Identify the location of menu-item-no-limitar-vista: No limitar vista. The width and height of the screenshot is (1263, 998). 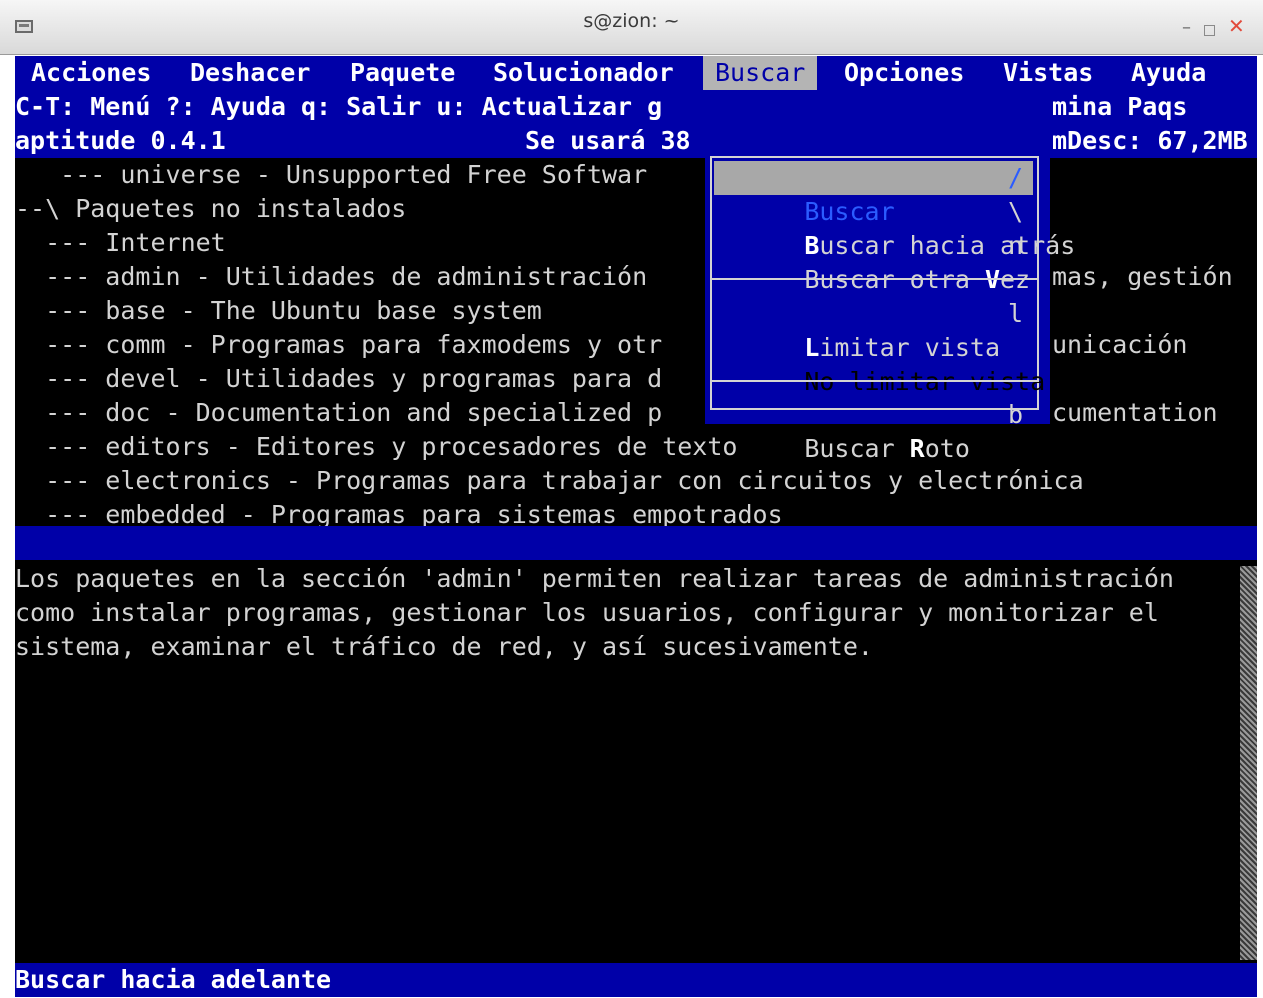
(879, 363).